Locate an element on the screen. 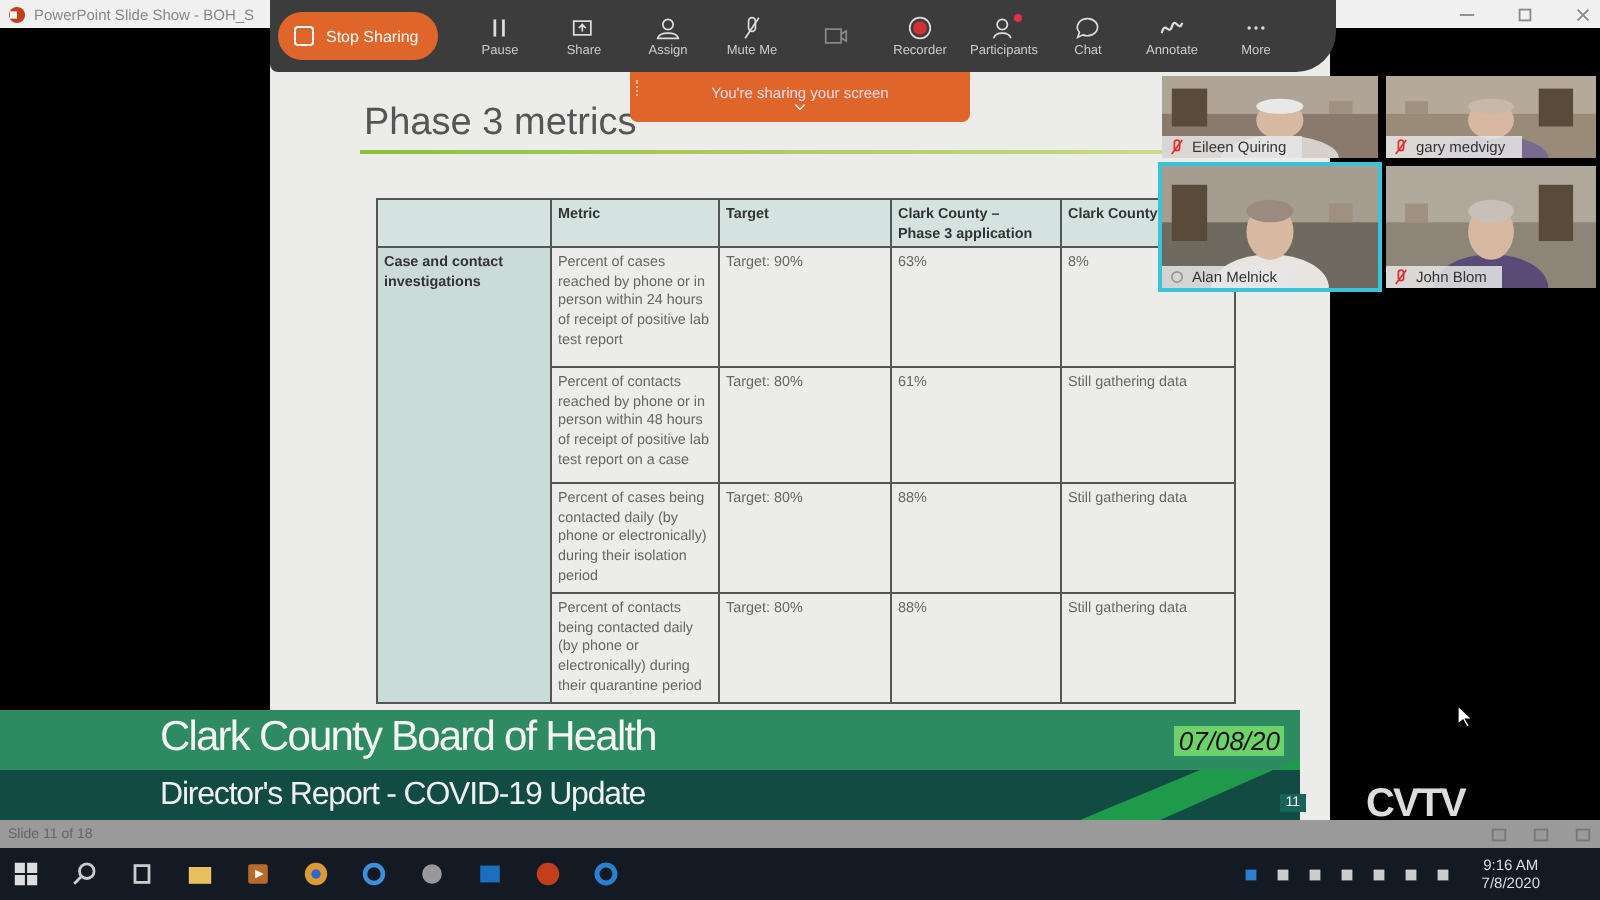 The image size is (1600, 900). edge-icon is located at coordinates (606, 874).